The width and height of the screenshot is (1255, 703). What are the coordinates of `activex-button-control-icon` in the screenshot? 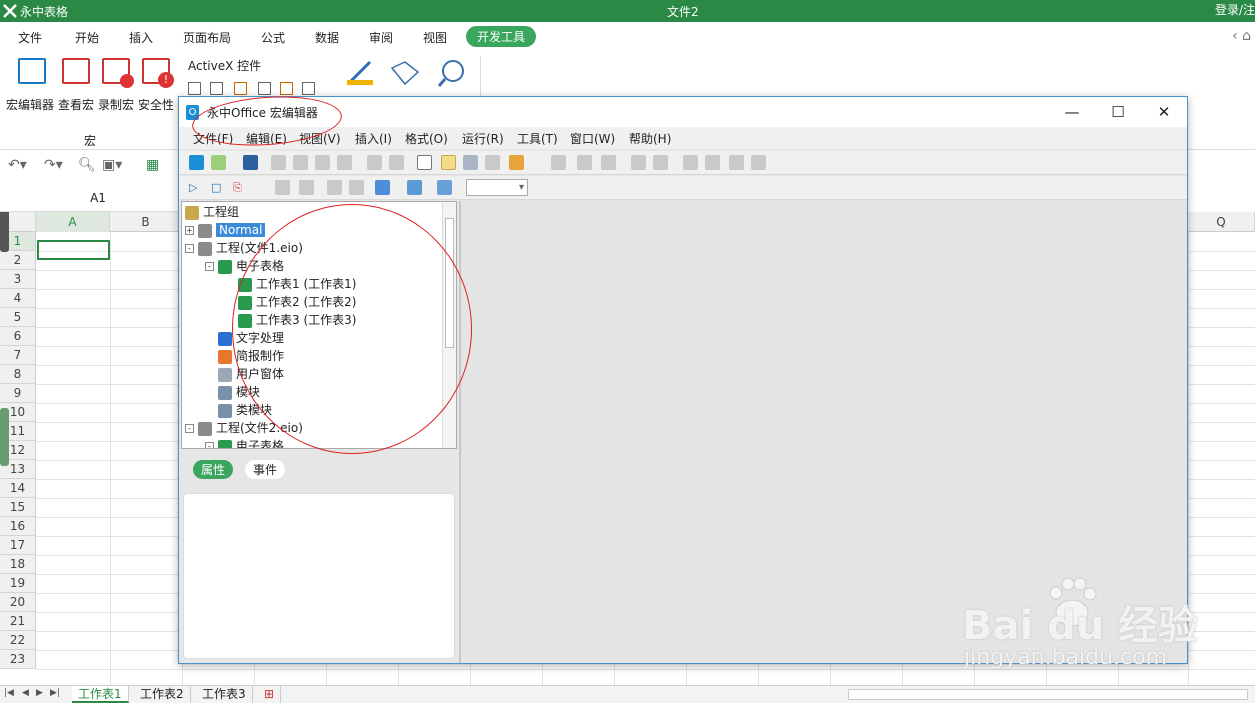 It's located at (194, 88).